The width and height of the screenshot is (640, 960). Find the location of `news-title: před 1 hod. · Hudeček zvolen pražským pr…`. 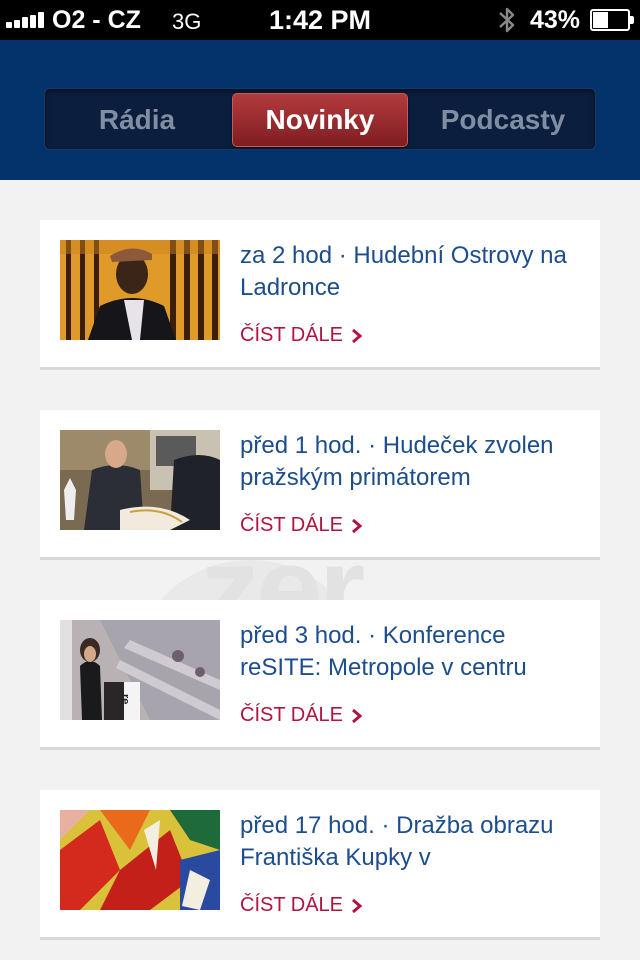

news-title: před 1 hod. · Hudeček zvolen pražským pr… is located at coordinates (415, 462).